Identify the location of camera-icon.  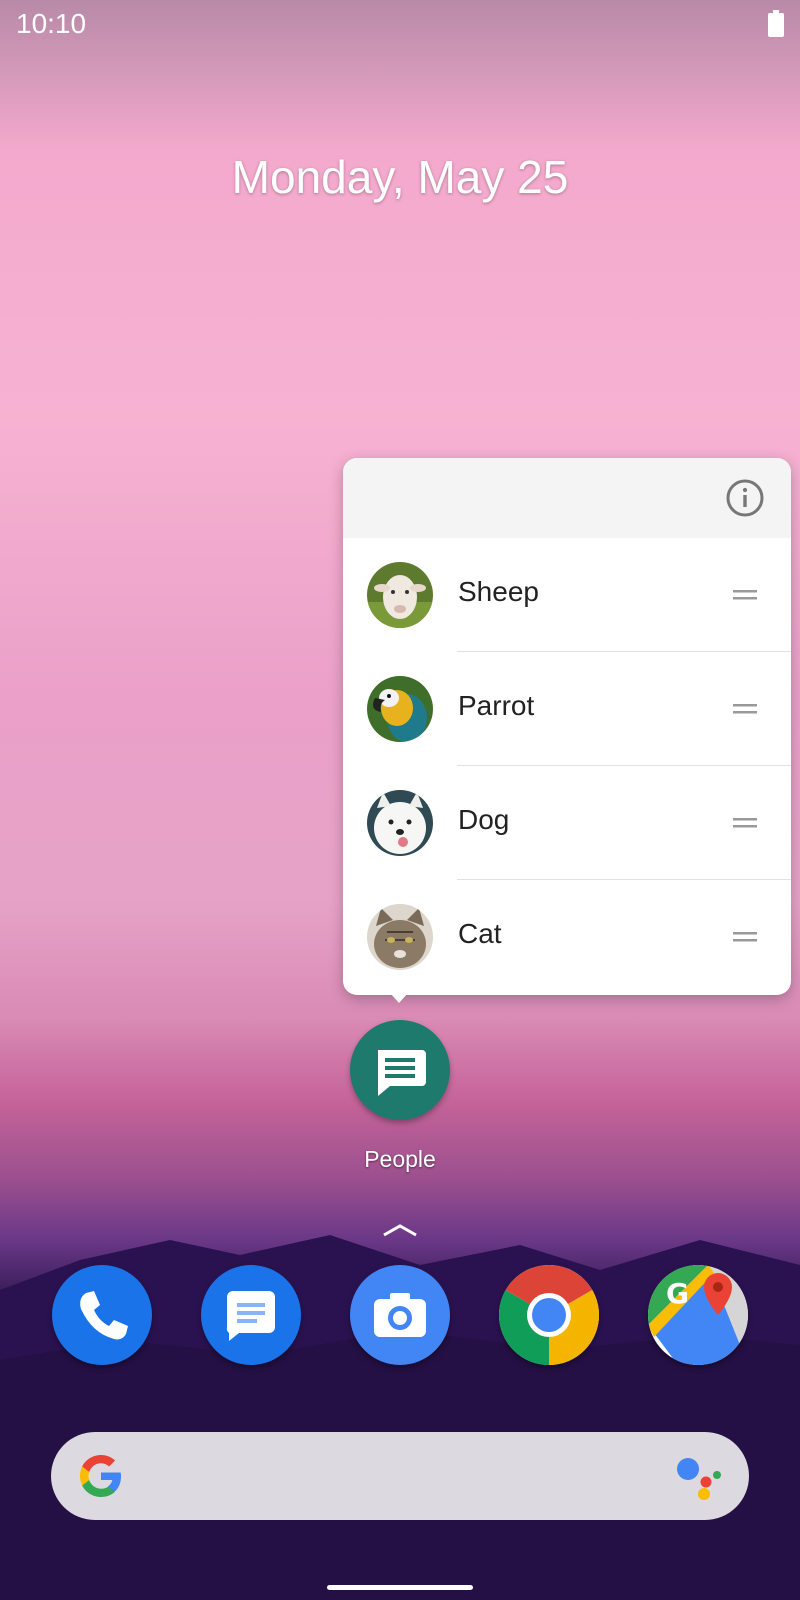
(400, 1315).